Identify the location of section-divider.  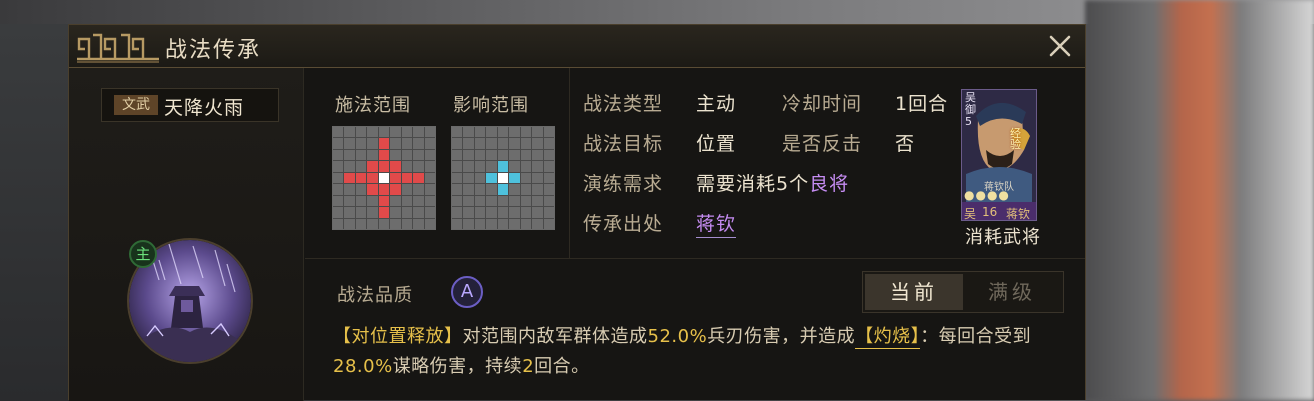
(695, 258).